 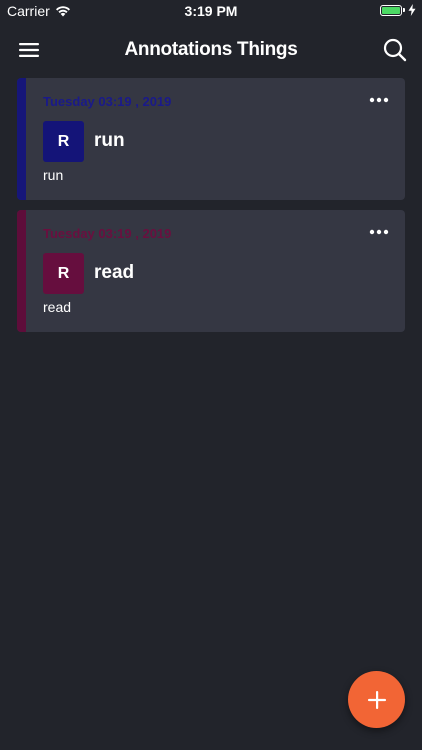 I want to click on navigation-bar: Annotations Things, so click(x=211, y=50).